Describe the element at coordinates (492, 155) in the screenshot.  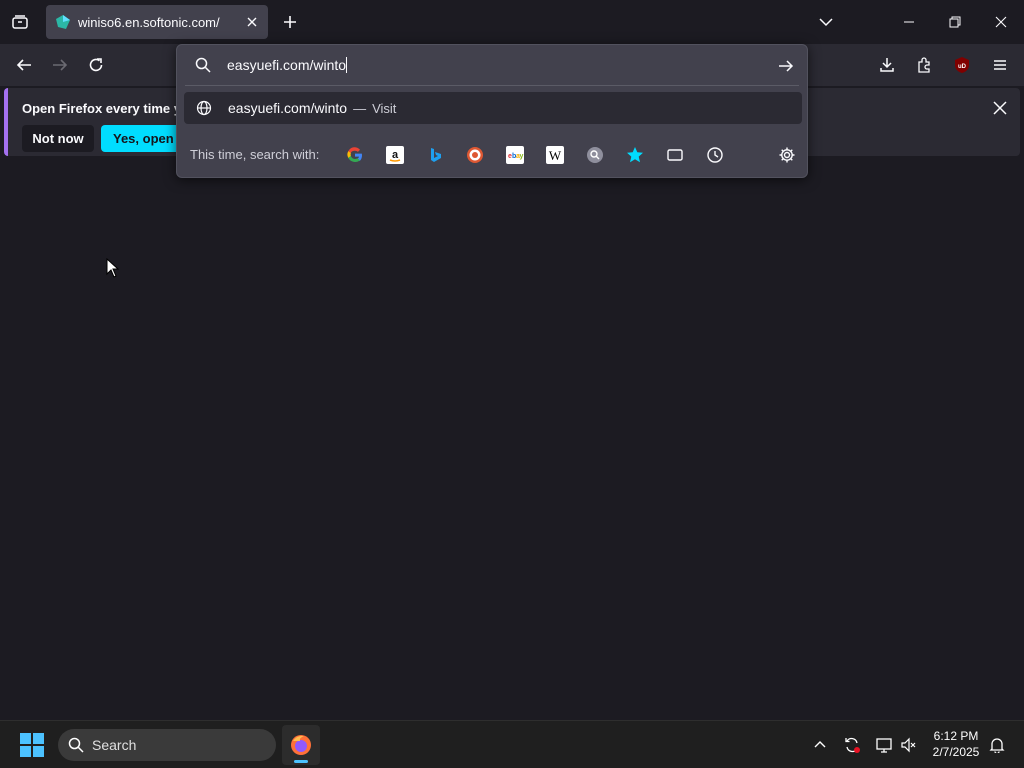
I see `search-engine-shortcuts: This time, search with: a ebay W` at that location.